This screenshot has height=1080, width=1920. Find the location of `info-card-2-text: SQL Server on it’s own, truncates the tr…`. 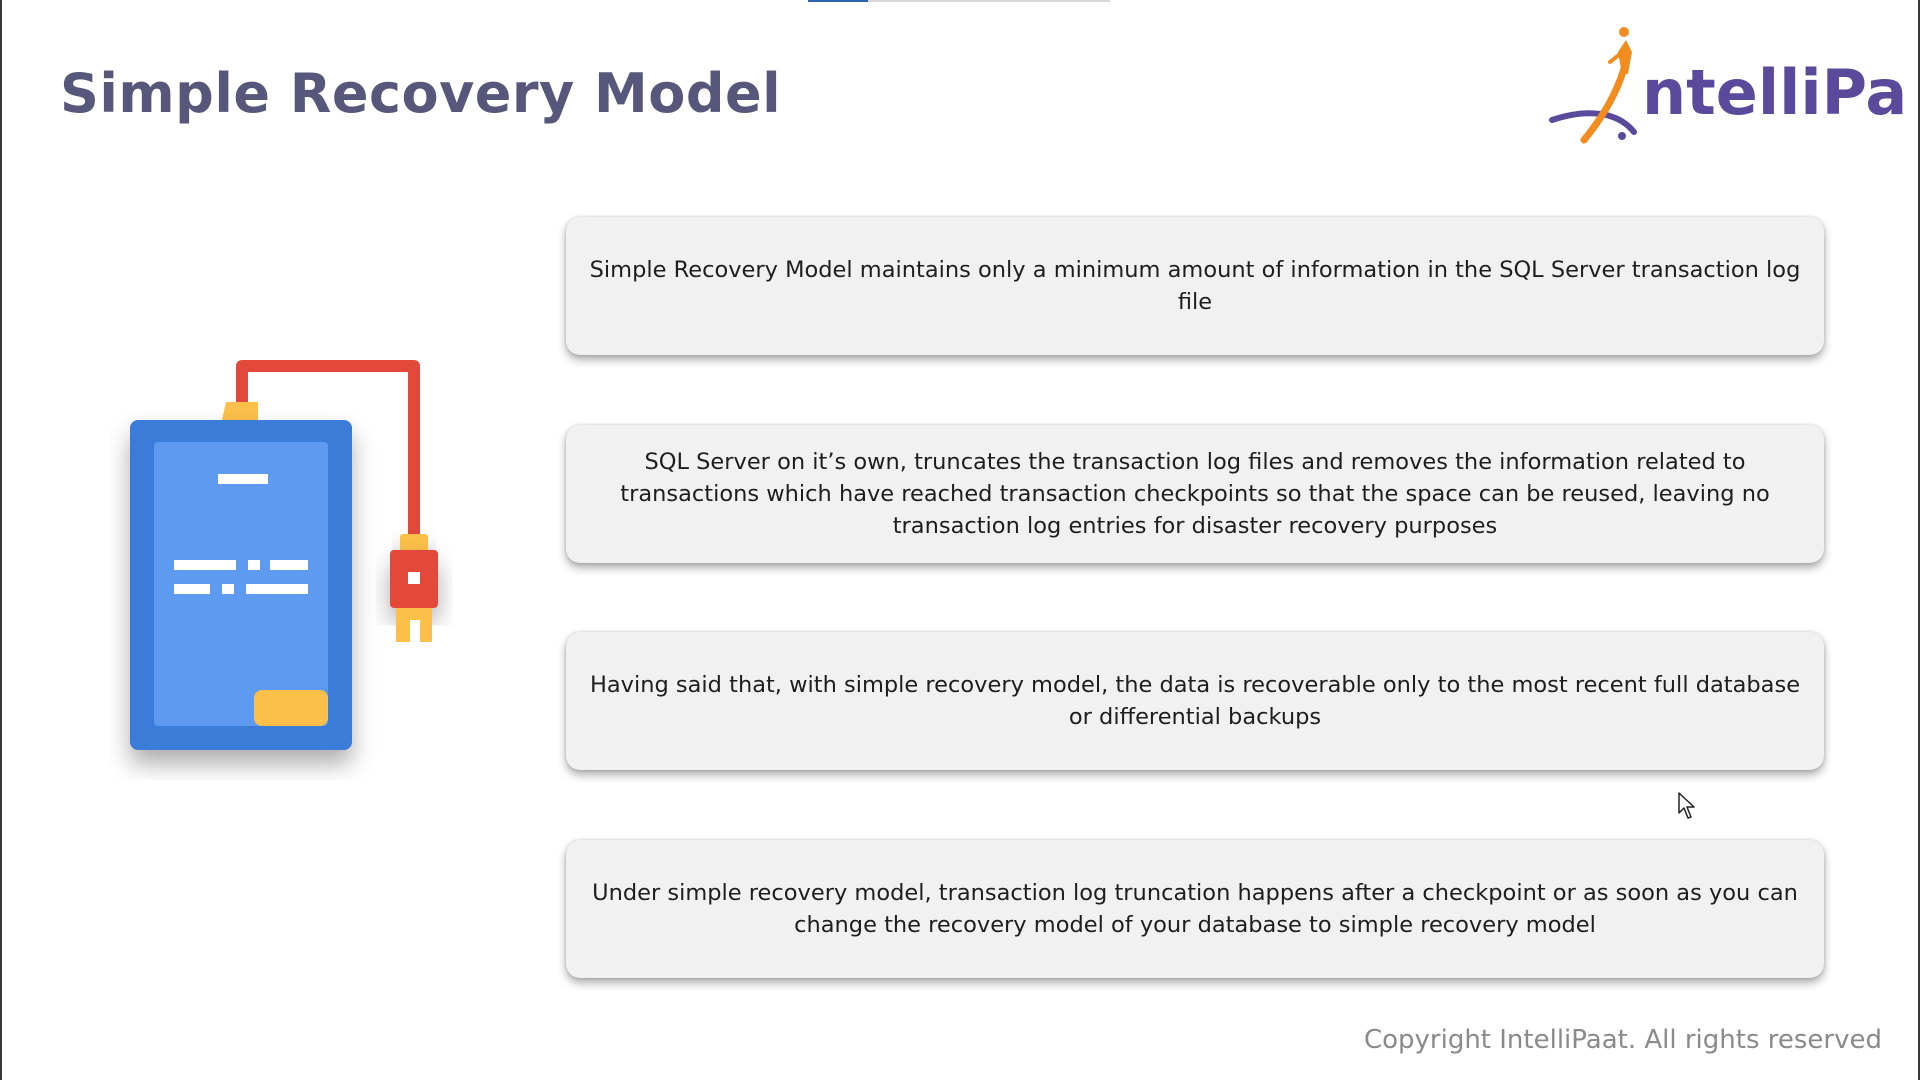

info-card-2-text: SQL Server on it’s own, truncates the tr… is located at coordinates (1195, 494).